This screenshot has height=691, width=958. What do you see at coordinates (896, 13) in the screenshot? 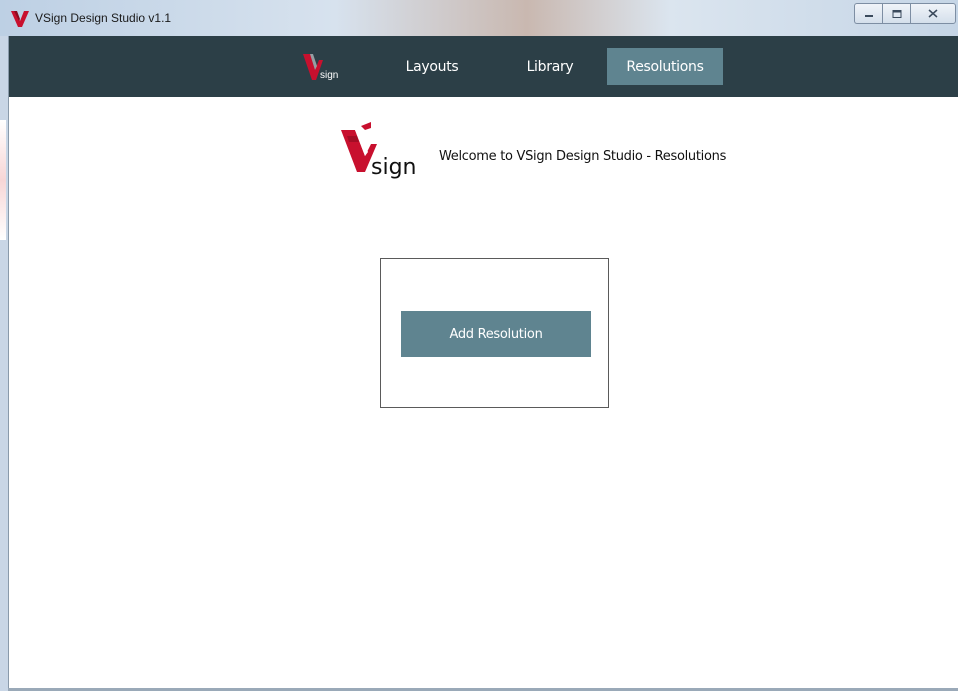
I see `maximize-icon` at bounding box center [896, 13].